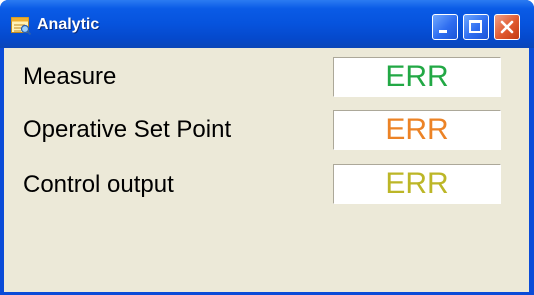 The image size is (534, 295). What do you see at coordinates (417, 77) in the screenshot?
I see `measure-value: ERR` at bounding box center [417, 77].